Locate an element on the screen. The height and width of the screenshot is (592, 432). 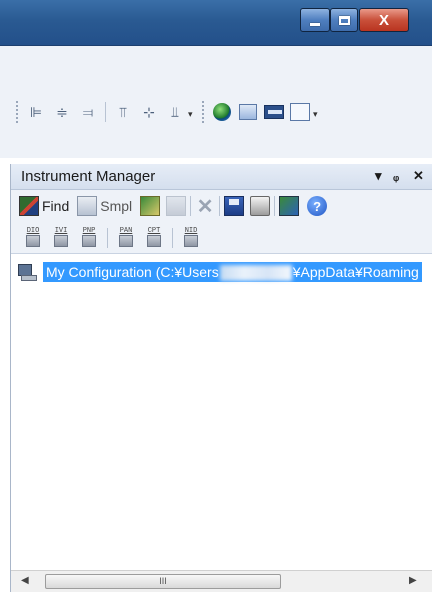
scroll-right-icon: ▶ is located at coordinates (413, 580).